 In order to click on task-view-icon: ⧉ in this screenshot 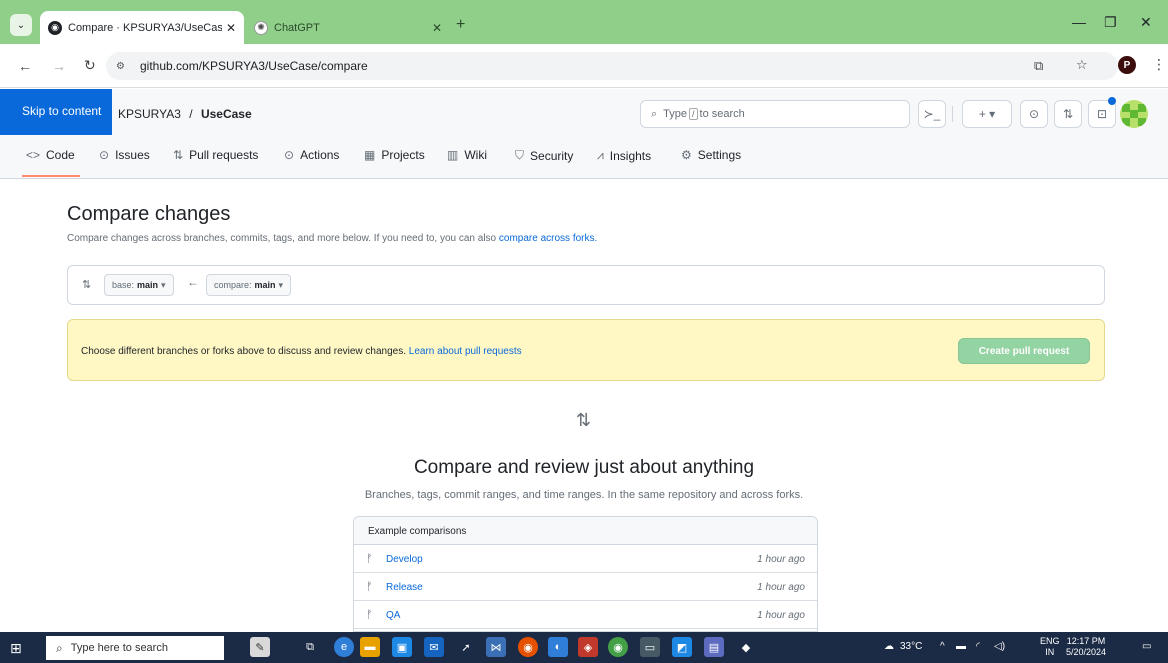, I will do `click(310, 647)`.